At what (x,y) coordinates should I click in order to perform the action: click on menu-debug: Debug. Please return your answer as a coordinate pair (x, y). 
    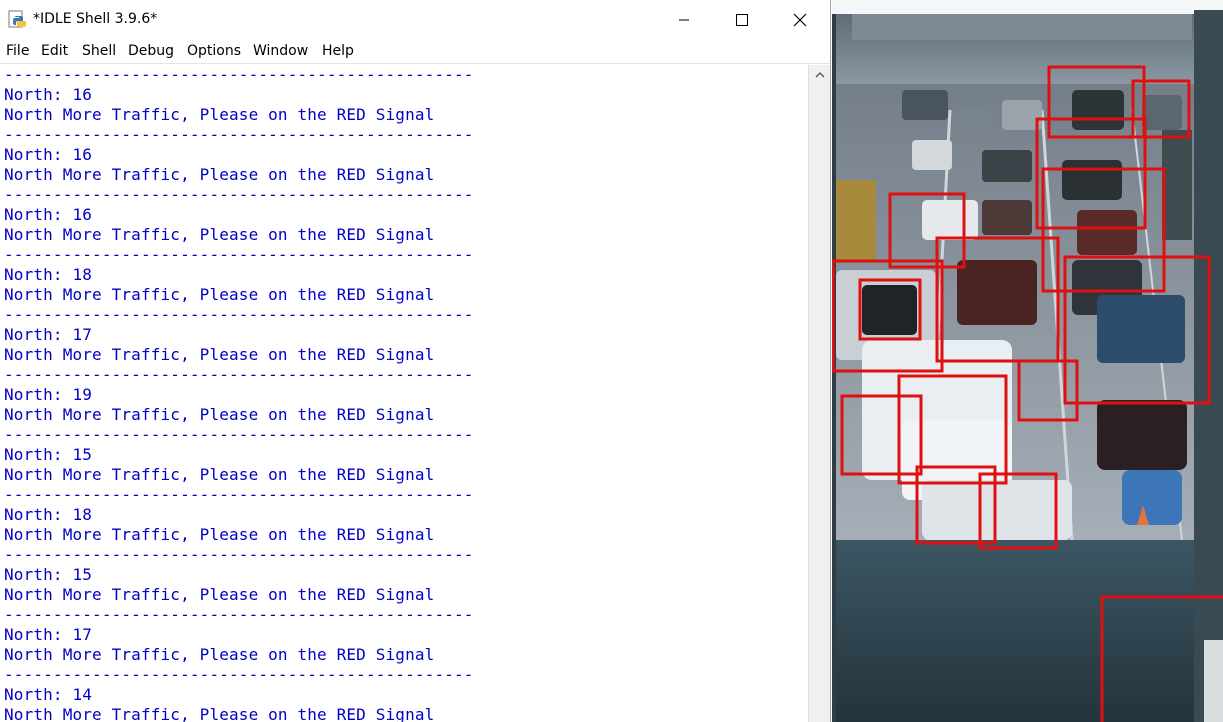
    Looking at the image, I should click on (151, 51).